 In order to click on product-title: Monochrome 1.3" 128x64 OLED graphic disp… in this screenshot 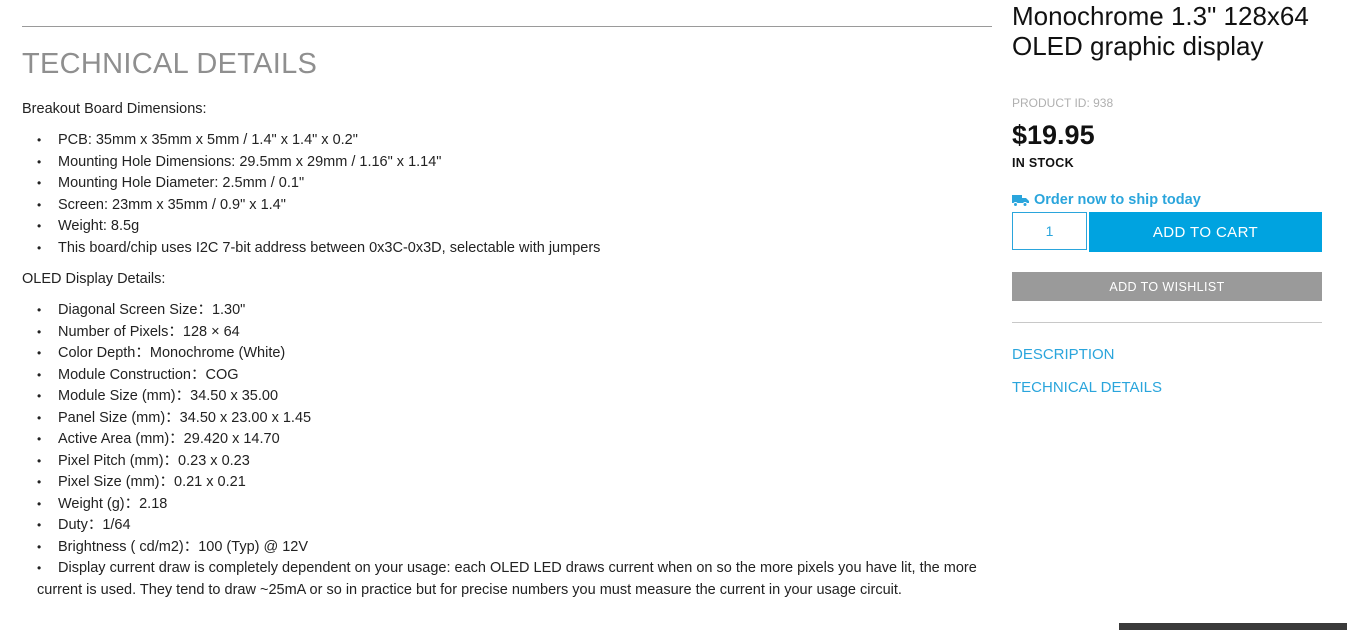, I will do `click(1160, 31)`.